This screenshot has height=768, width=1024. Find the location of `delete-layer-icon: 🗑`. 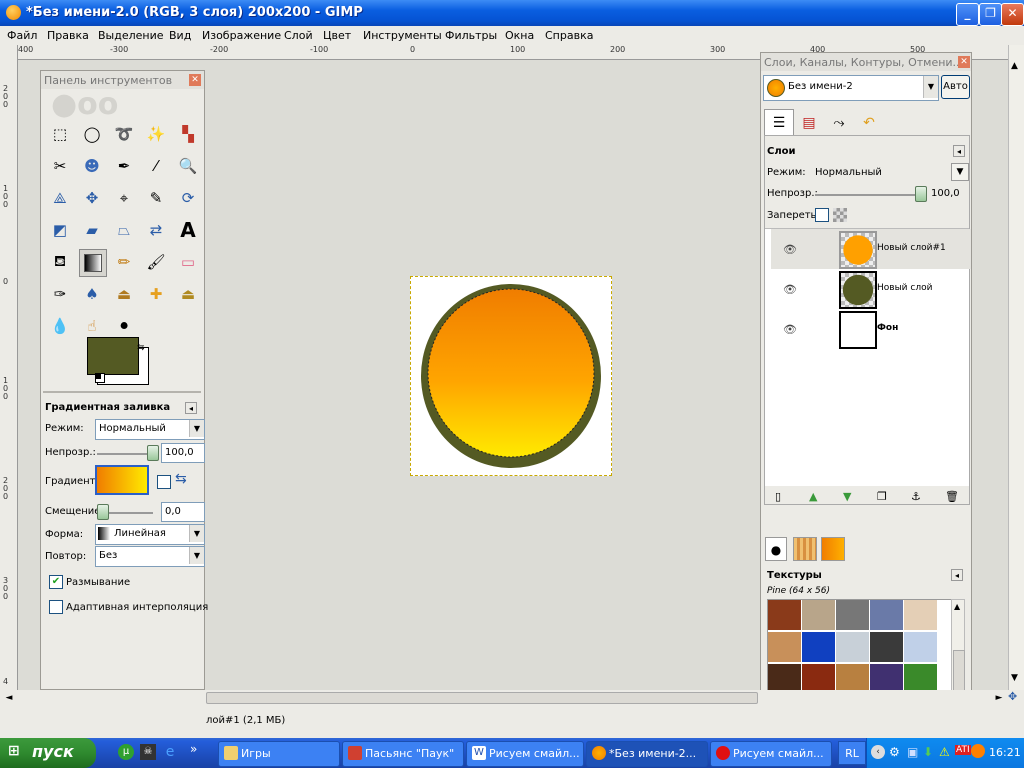

delete-layer-icon: 🗑 is located at coordinates (952, 496).